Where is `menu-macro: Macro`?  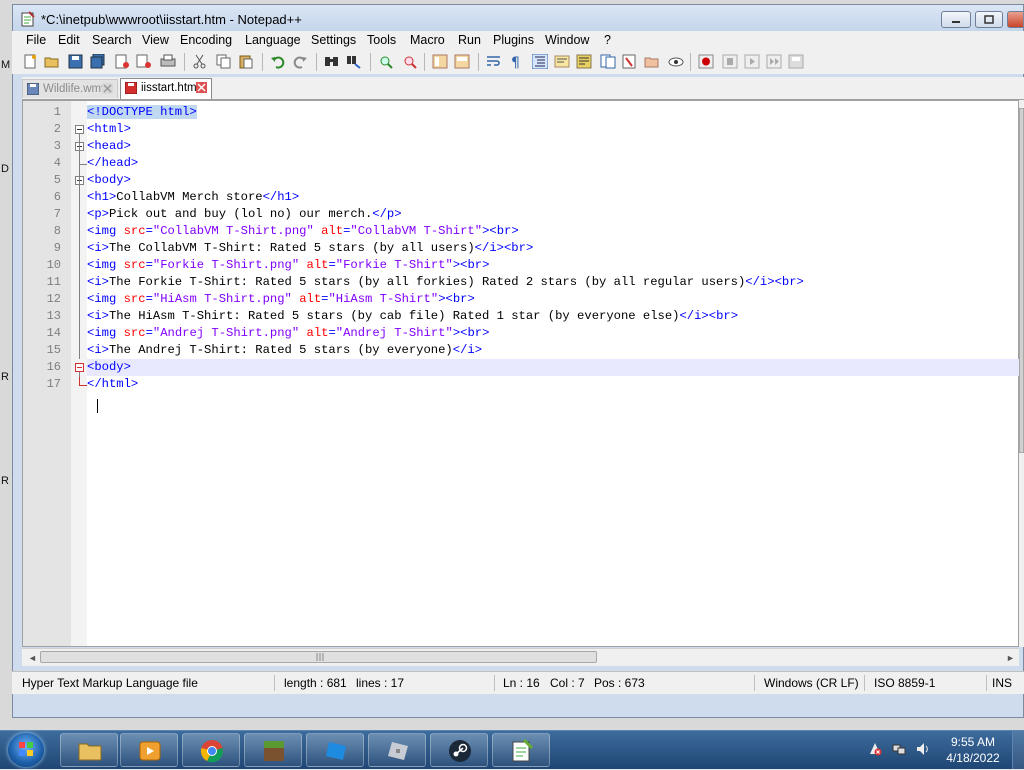 menu-macro: Macro is located at coordinates (427, 40).